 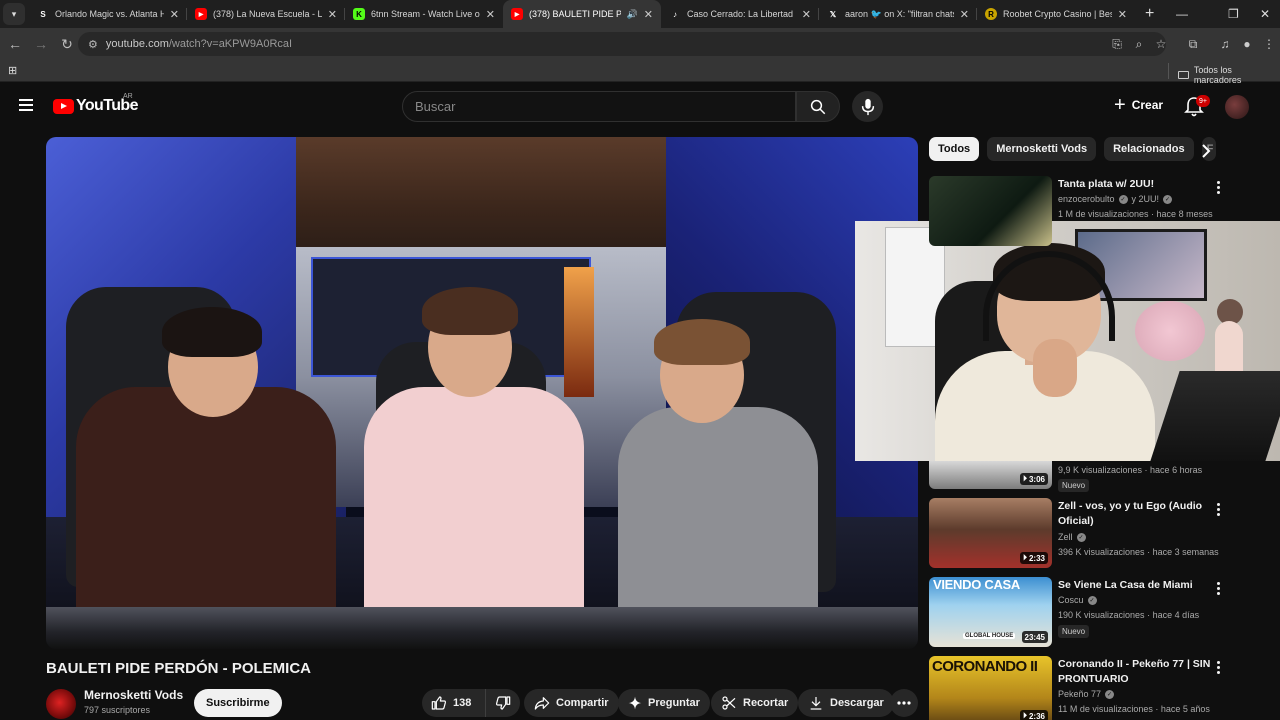 What do you see at coordinates (904, 703) in the screenshot?
I see `more-actions-button` at bounding box center [904, 703].